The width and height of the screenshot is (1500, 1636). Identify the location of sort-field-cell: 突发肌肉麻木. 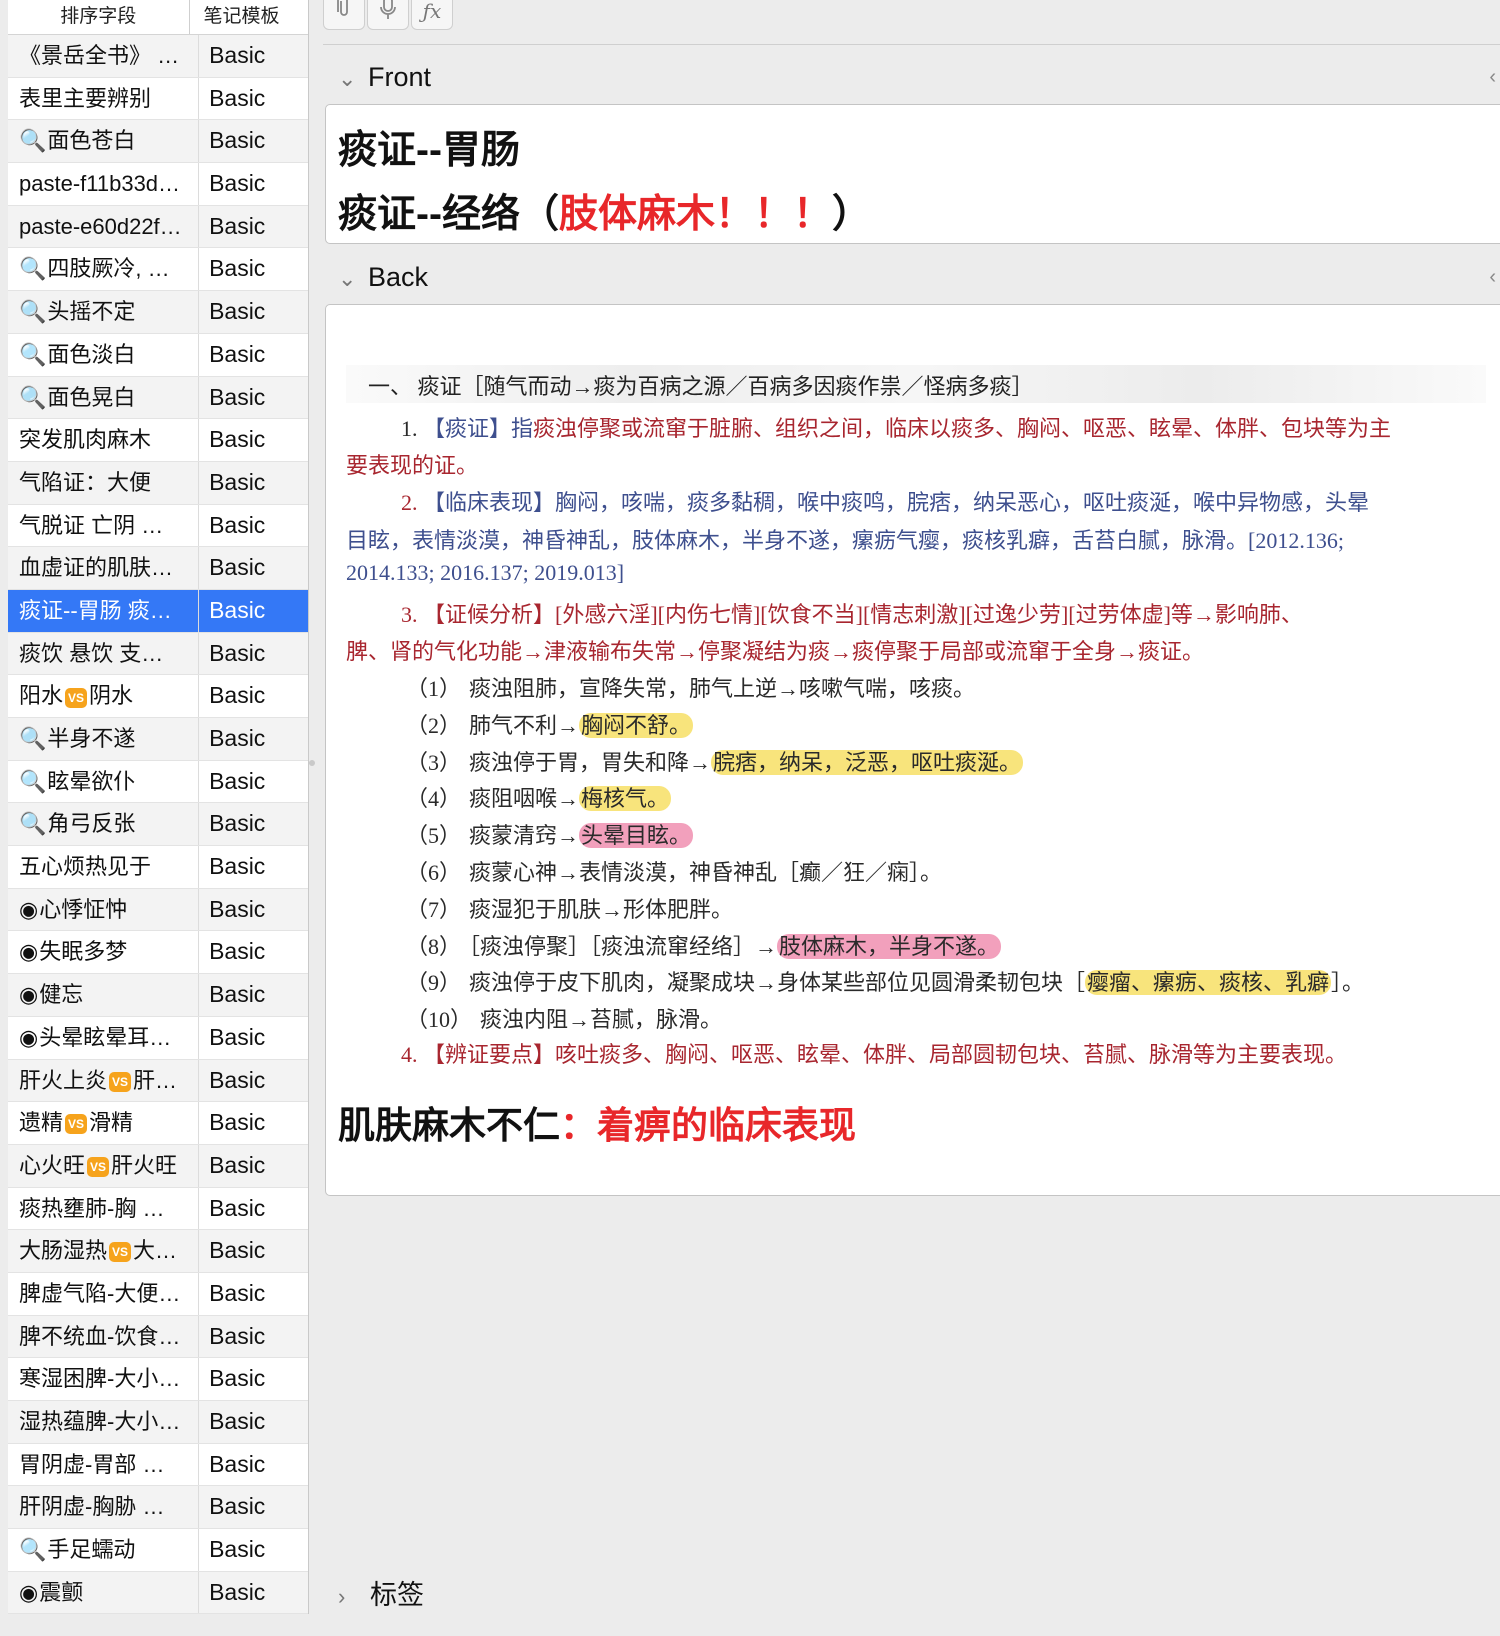
(104, 440).